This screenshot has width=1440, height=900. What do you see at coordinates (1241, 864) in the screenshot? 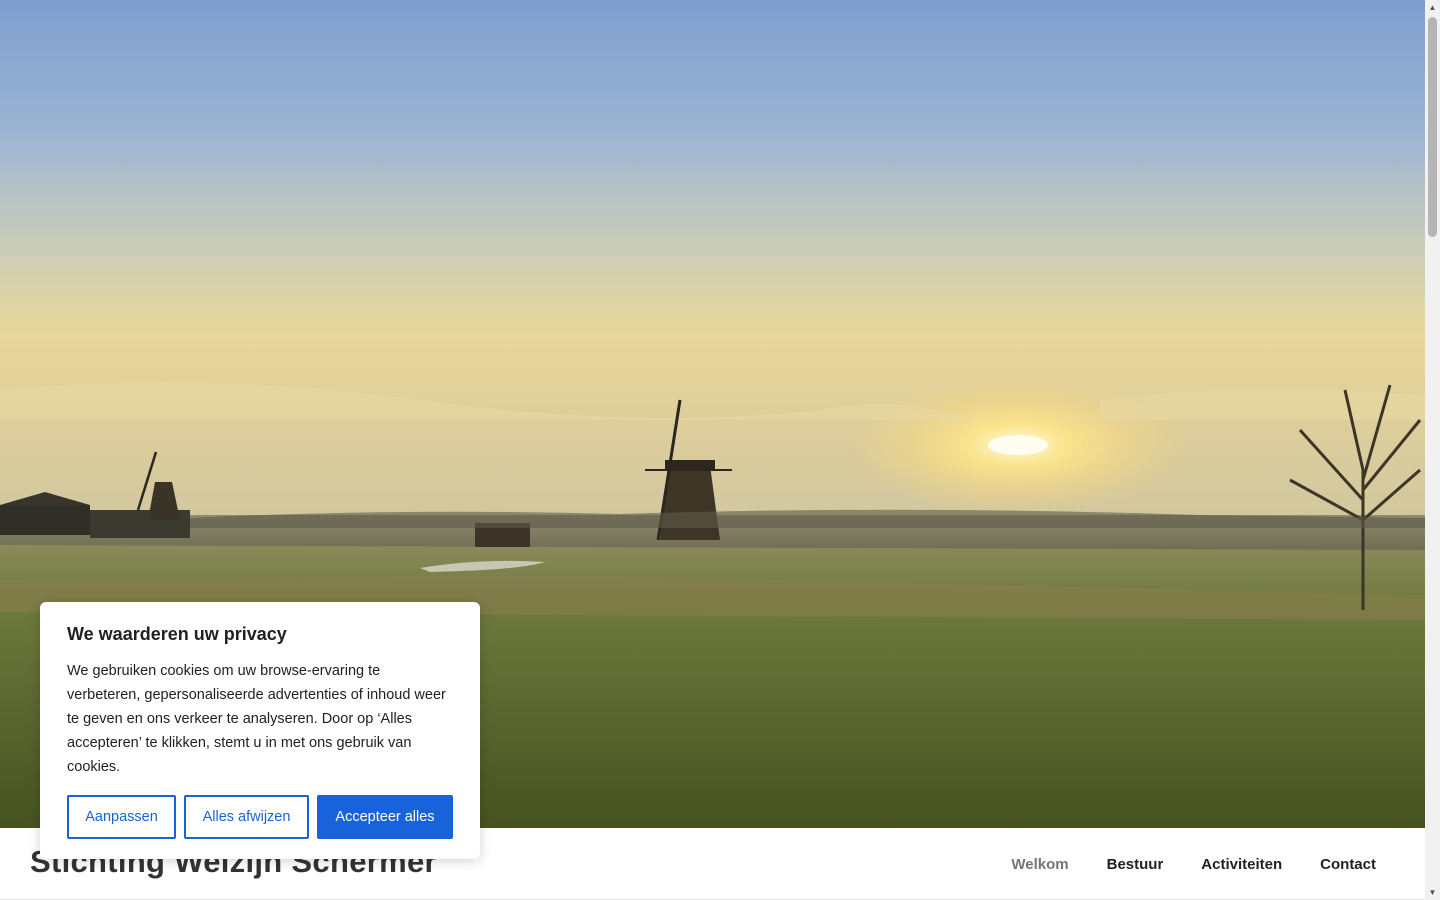
I see `menu-item-activiteiten: Activiteiten` at bounding box center [1241, 864].